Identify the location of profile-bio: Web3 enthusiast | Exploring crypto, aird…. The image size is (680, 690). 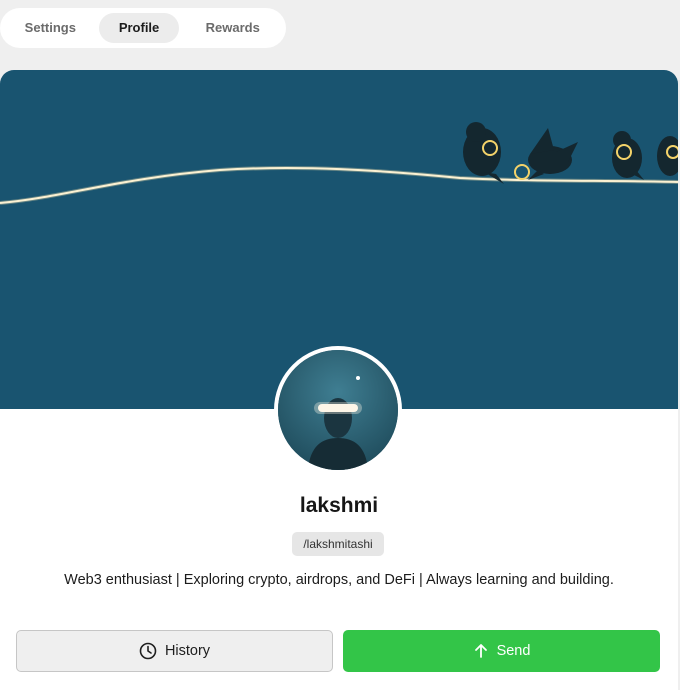
(339, 580).